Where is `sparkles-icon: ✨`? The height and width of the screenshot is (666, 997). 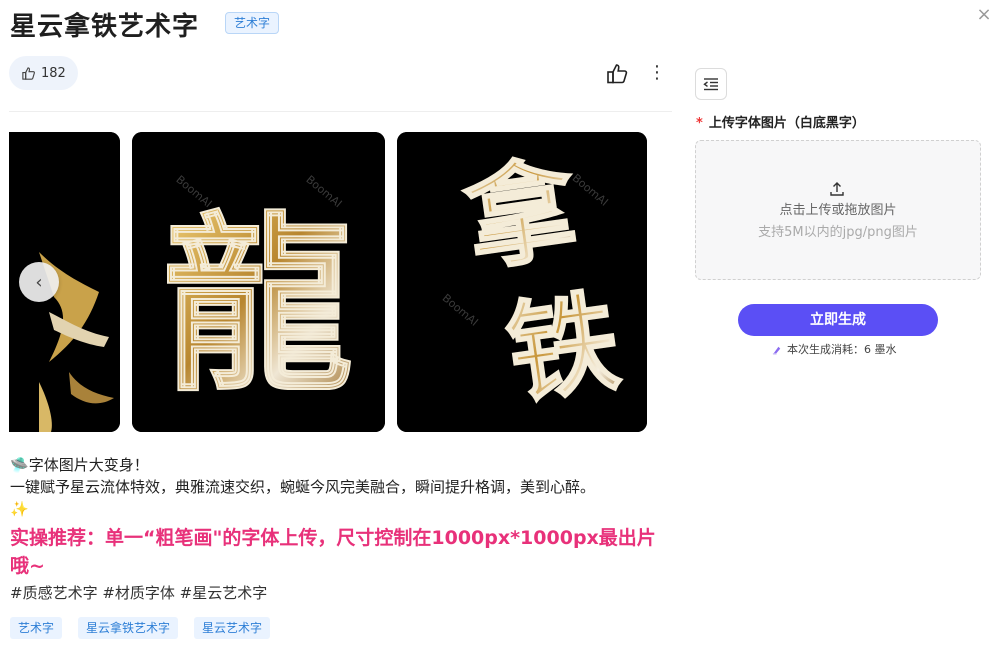 sparkles-icon: ✨ is located at coordinates (19, 509).